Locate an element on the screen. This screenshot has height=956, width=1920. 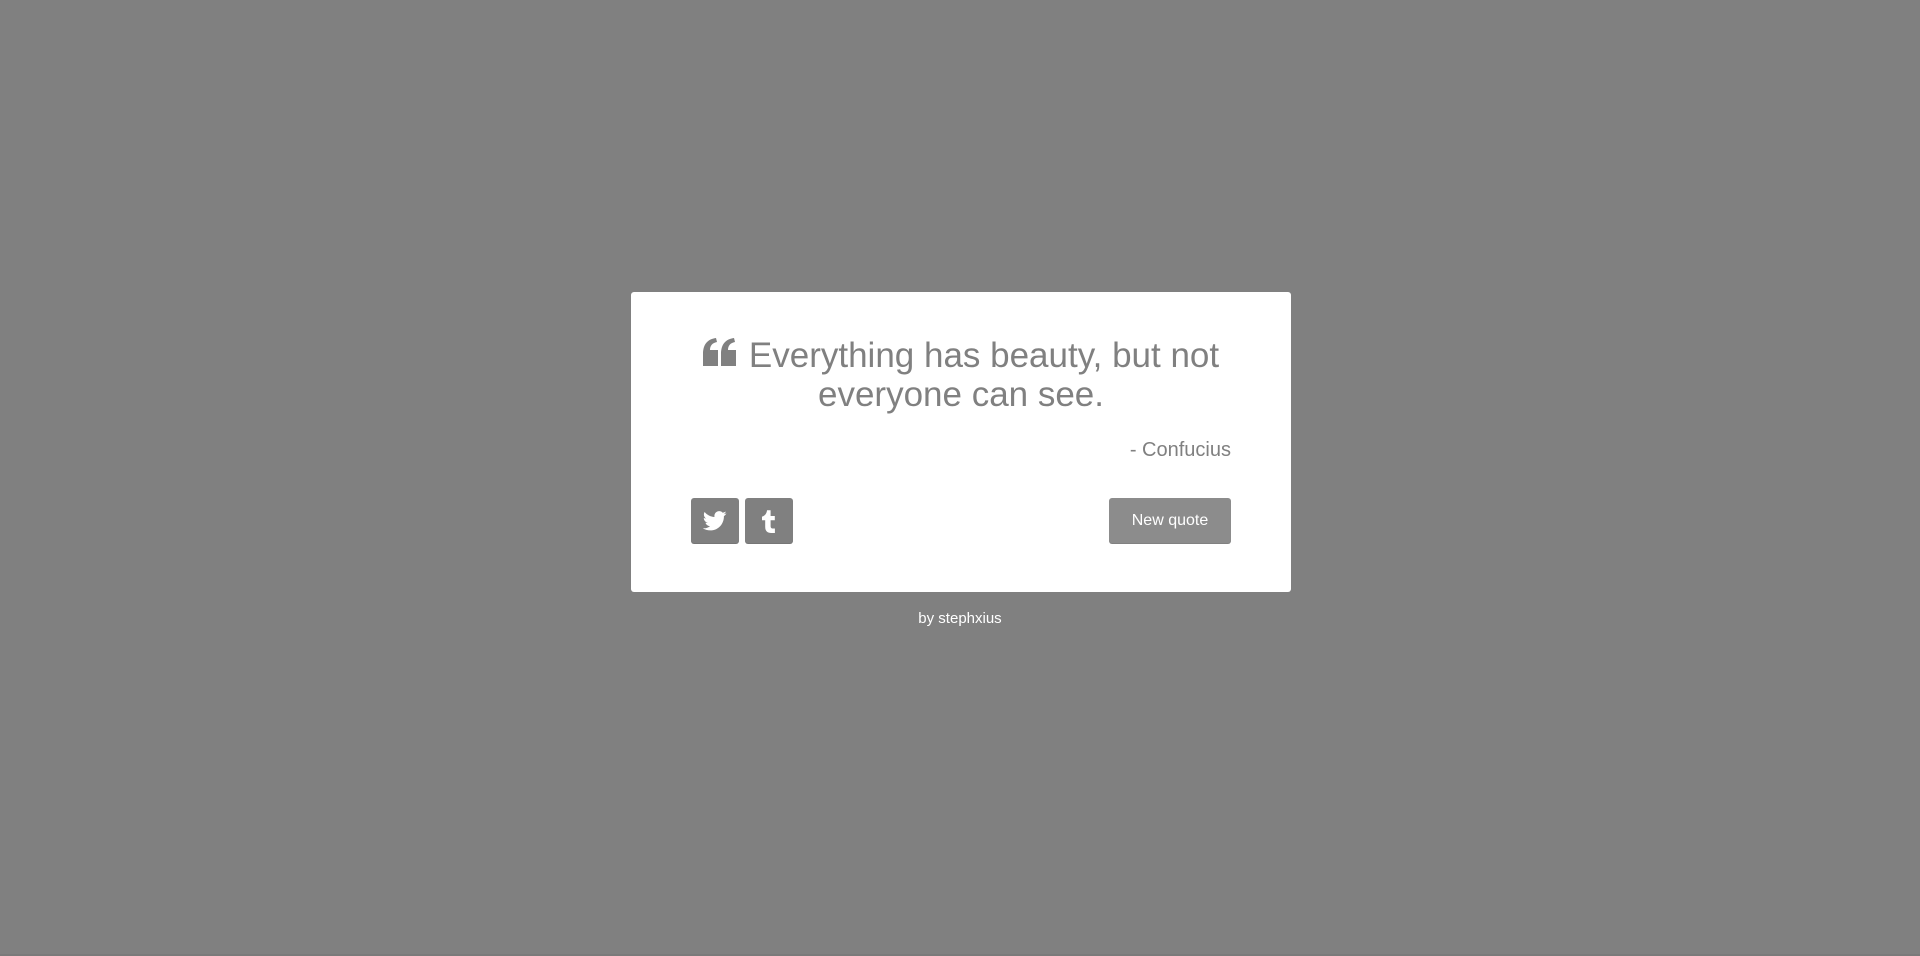
tumblr-post-button is located at coordinates (769, 521).